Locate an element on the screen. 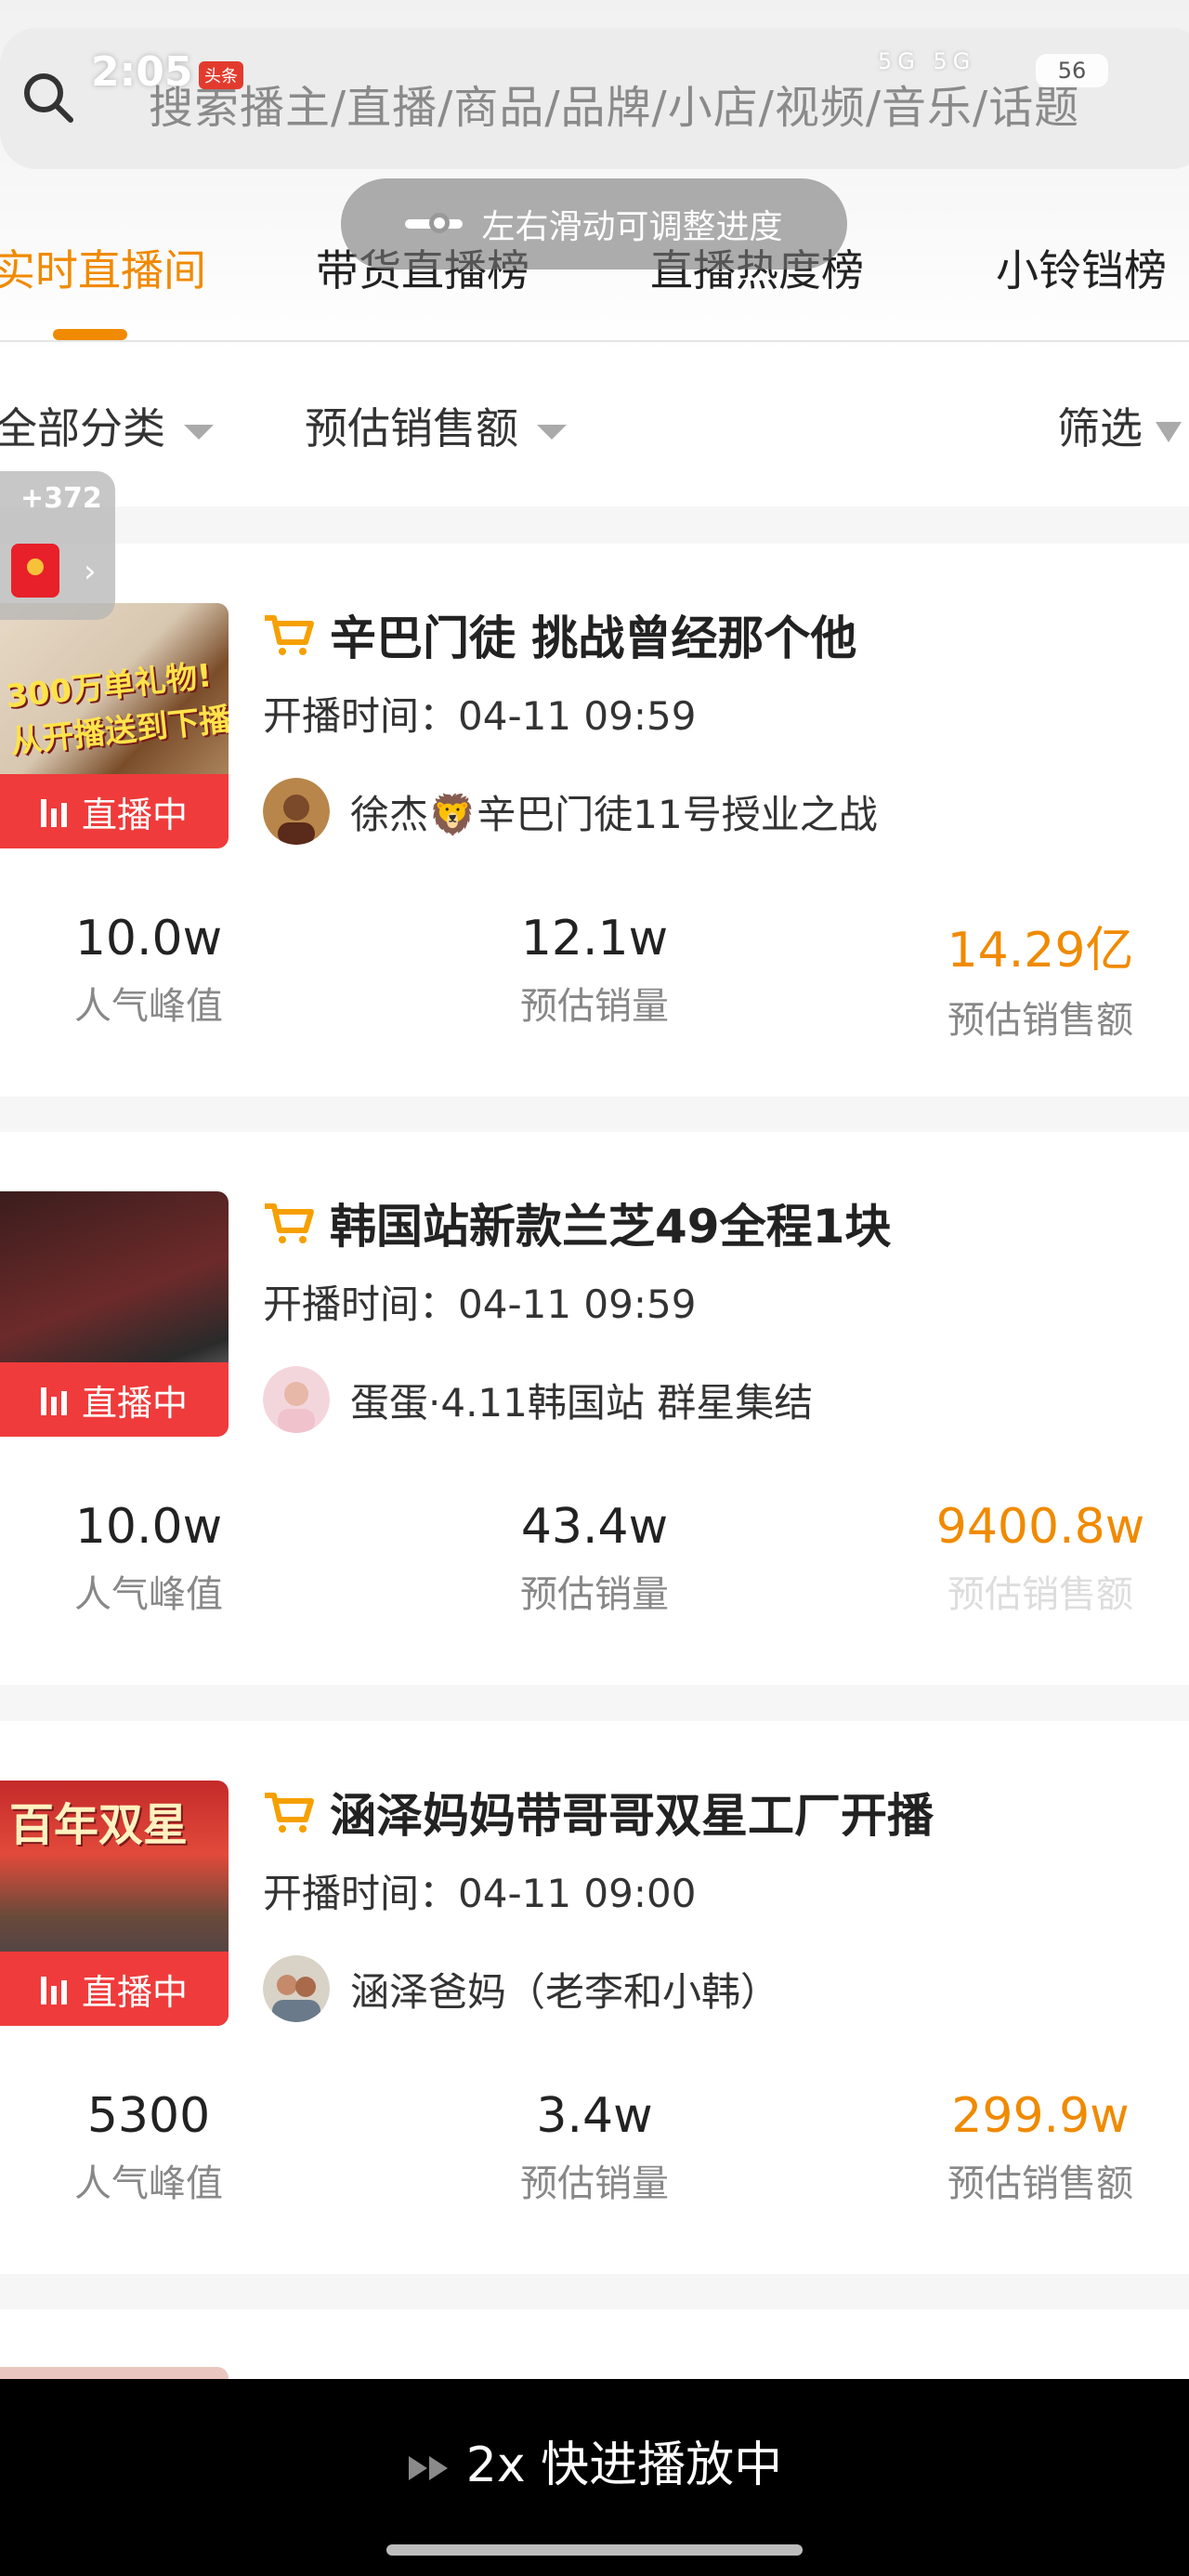 This screenshot has height=2576, width=1189. sort-dropdown: 预估销售额 is located at coordinates (436, 425).